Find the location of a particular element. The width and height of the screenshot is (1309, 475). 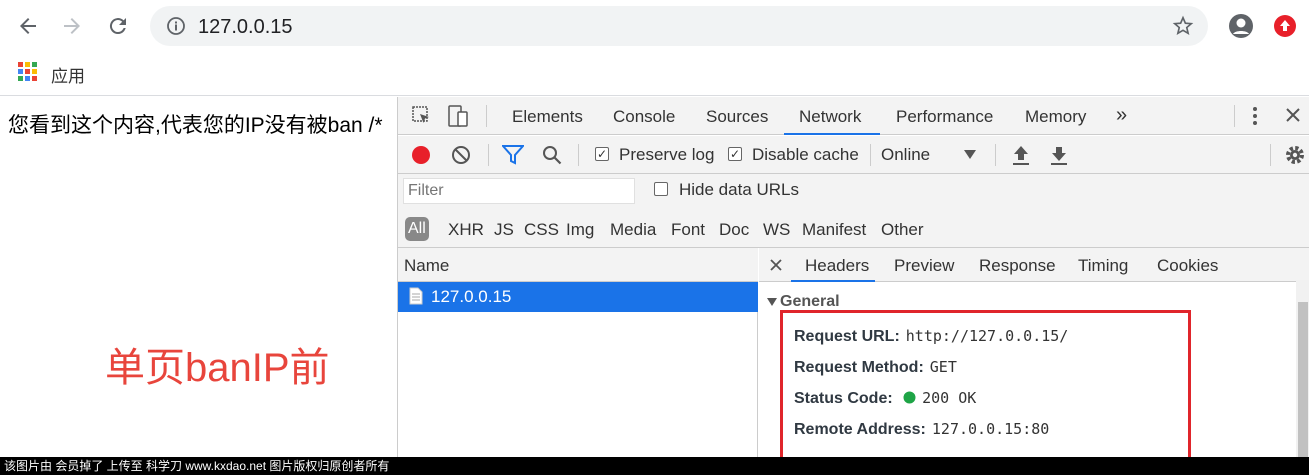

browser-toolbar: 127.0.0.15 is located at coordinates (654, 26).